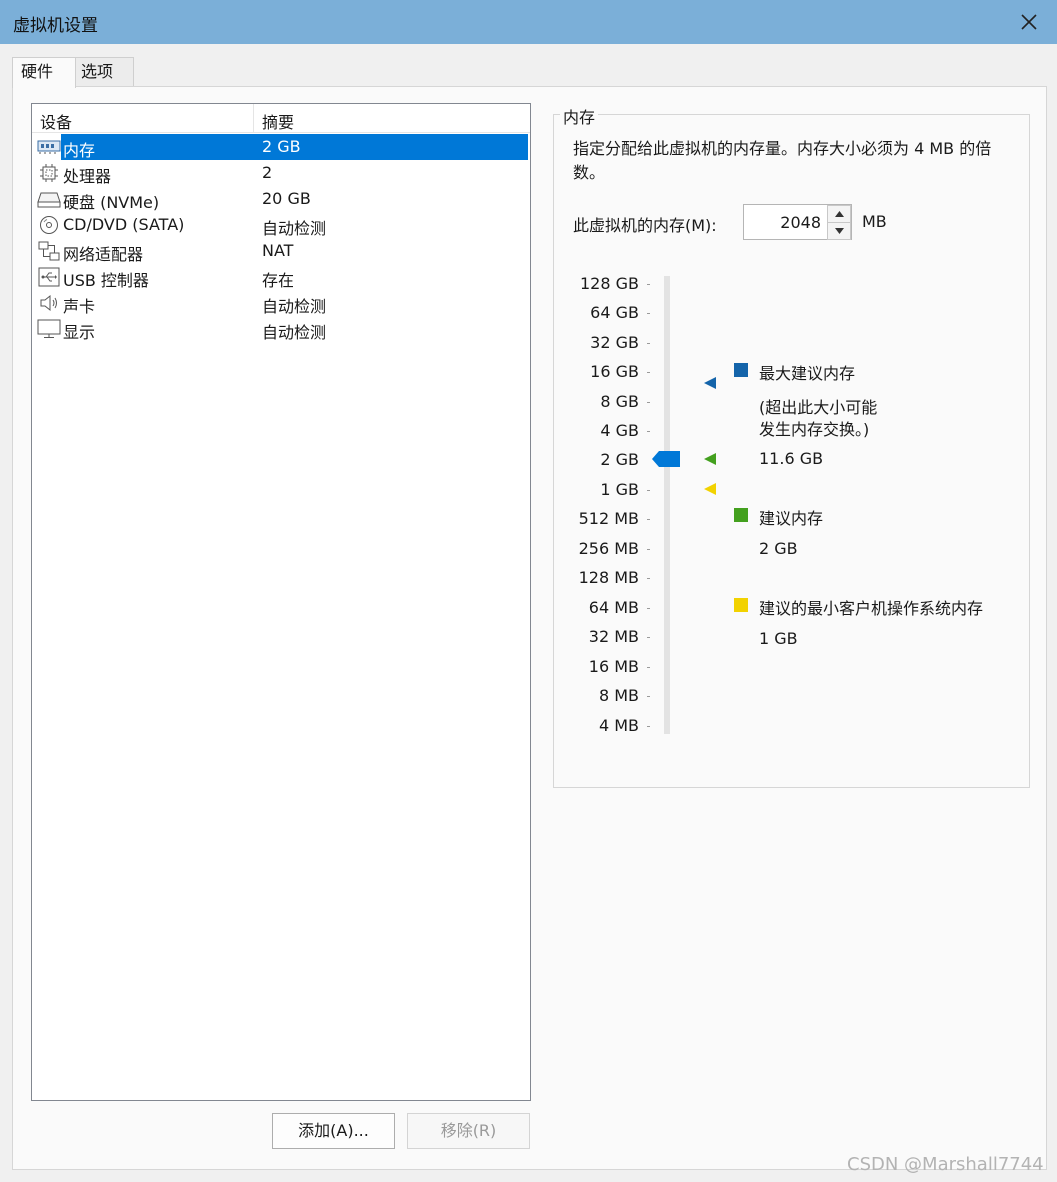 The height and width of the screenshot is (1182, 1057). Describe the element at coordinates (614, 312) in the screenshot. I see `scale-label: 64 GB` at that location.